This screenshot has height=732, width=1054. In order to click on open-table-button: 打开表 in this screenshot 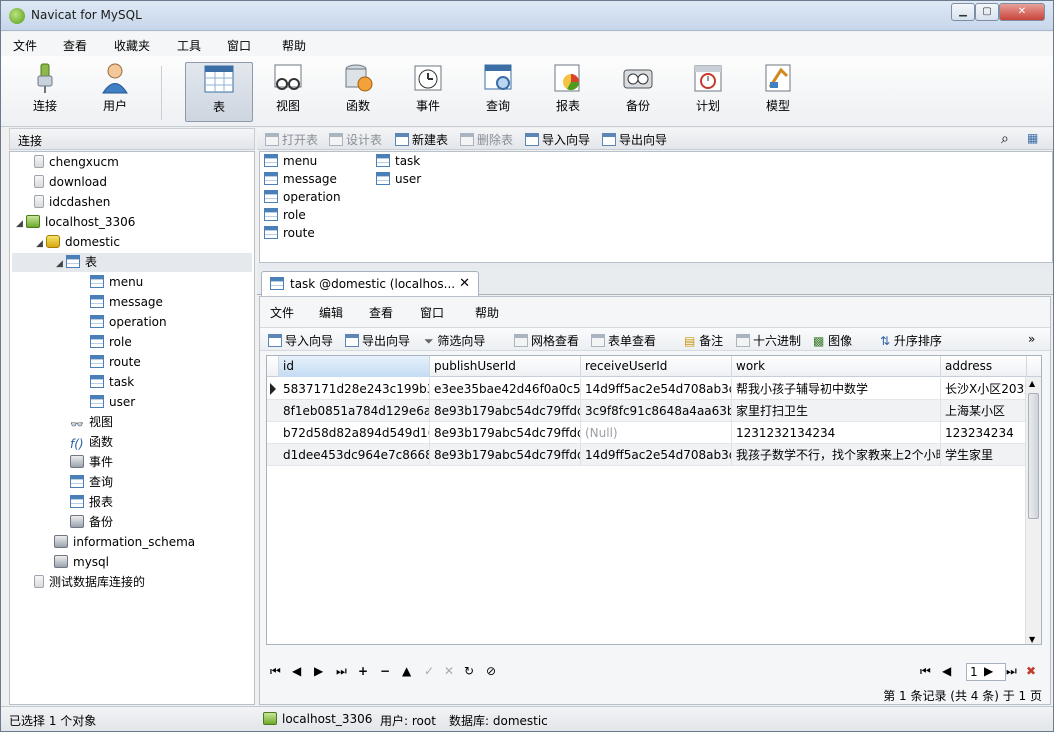, I will do `click(291, 139)`.